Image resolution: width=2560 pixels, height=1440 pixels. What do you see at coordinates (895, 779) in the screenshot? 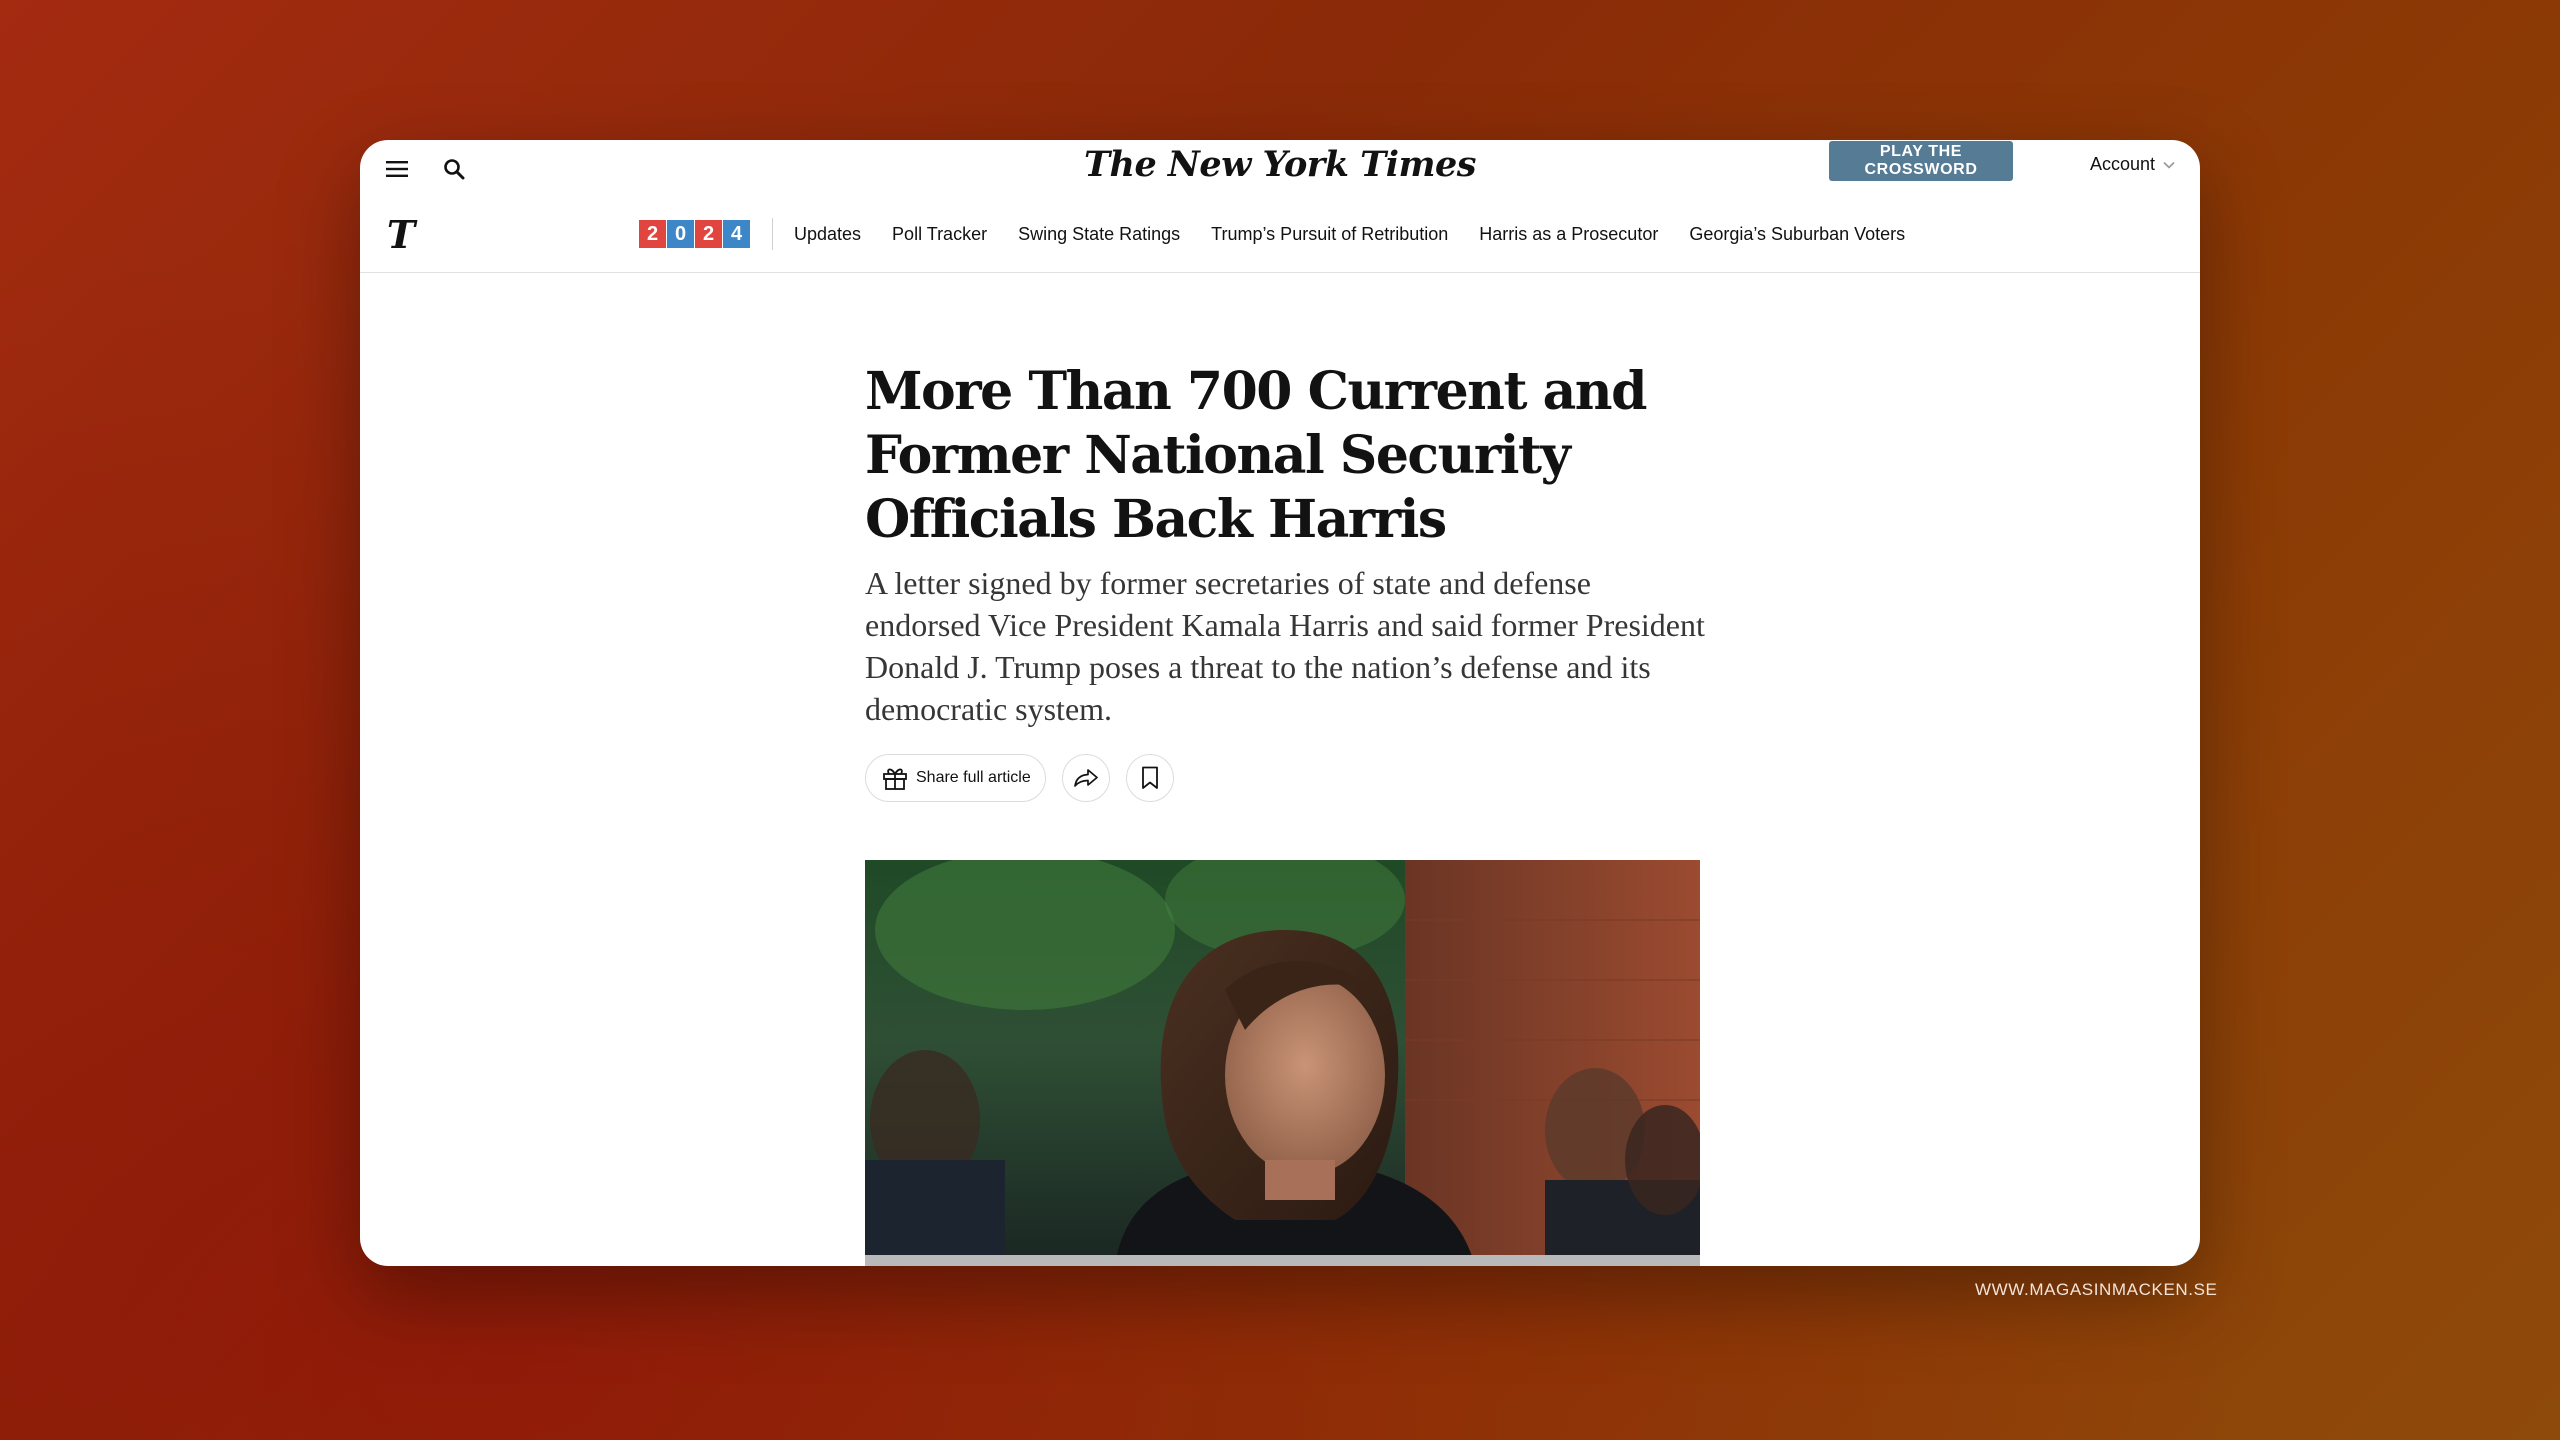
I see `gift-icon` at bounding box center [895, 779].